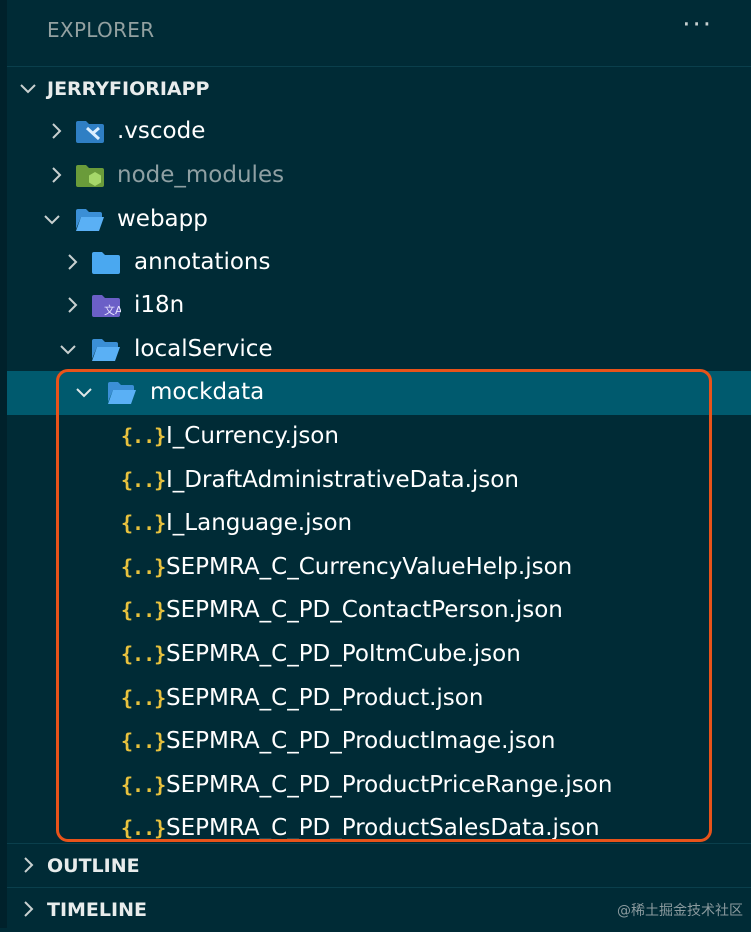 The width and height of the screenshot is (751, 932). I want to click on tree-item-label: SEPMRA_C_PD_Product.json, so click(325, 698).